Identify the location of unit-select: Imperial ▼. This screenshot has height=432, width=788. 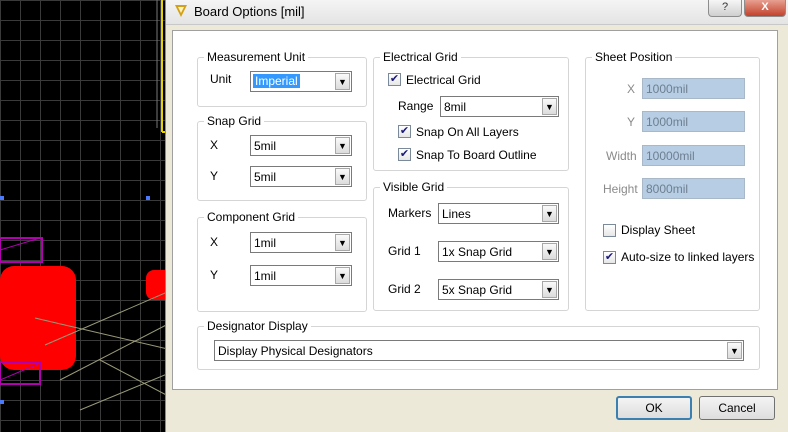
(301, 81).